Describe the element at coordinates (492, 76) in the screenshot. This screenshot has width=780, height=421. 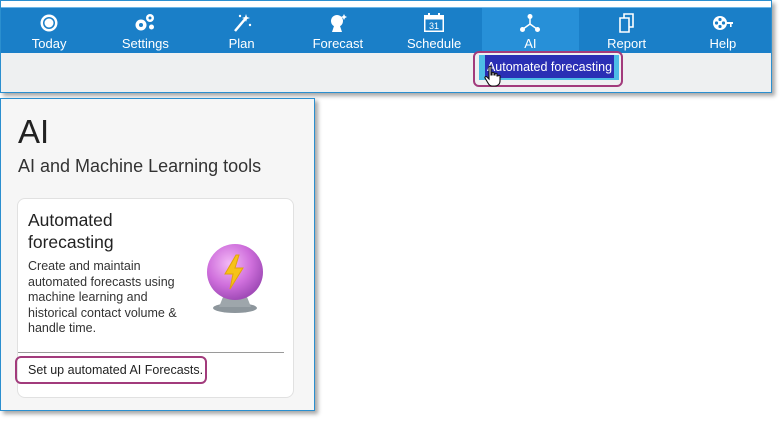
I see `hand-pointer-icon` at that location.